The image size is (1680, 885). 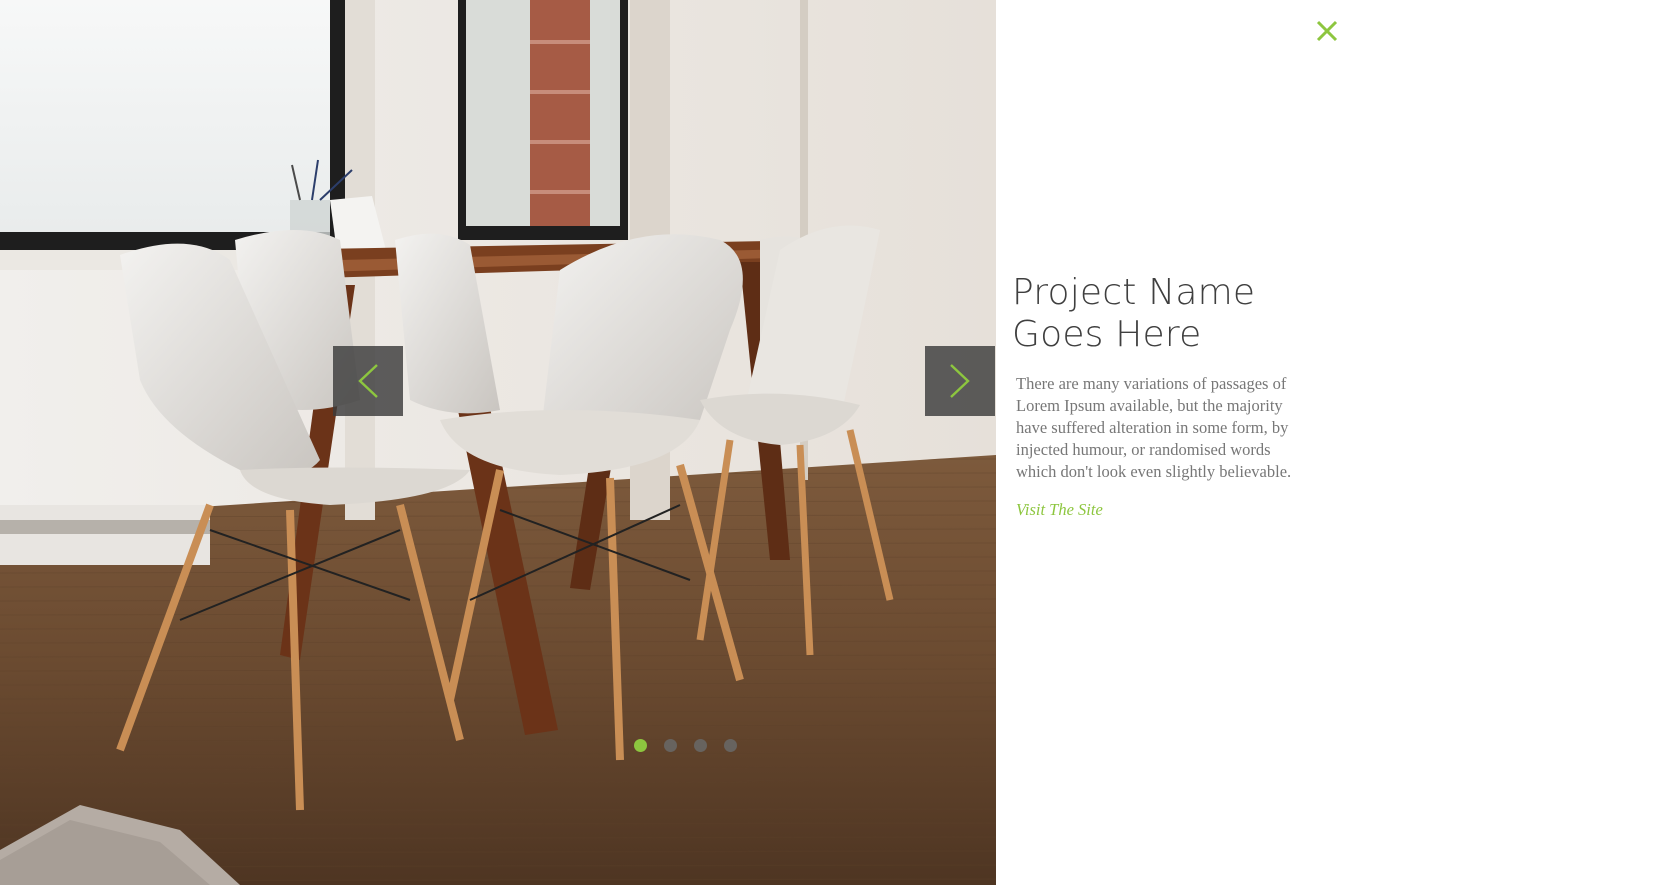 What do you see at coordinates (1134, 313) in the screenshot?
I see `project-title: Project Name Goes Here` at bounding box center [1134, 313].